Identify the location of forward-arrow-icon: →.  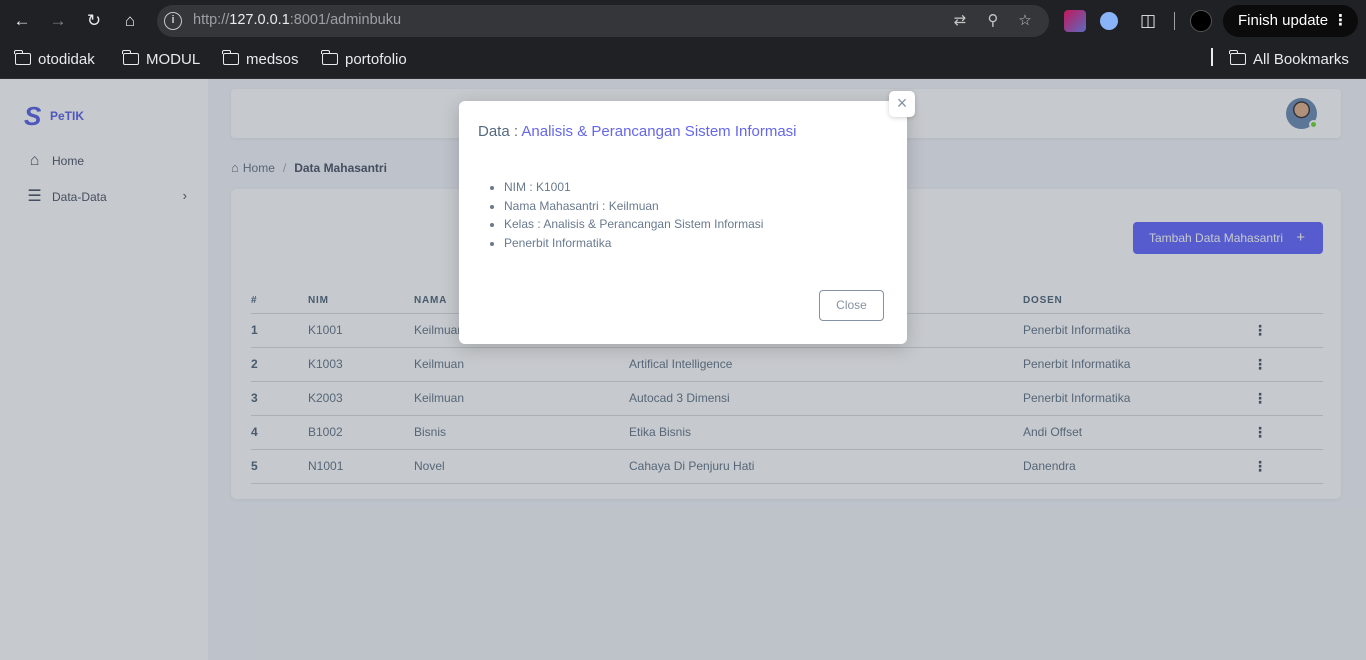
(58, 21).